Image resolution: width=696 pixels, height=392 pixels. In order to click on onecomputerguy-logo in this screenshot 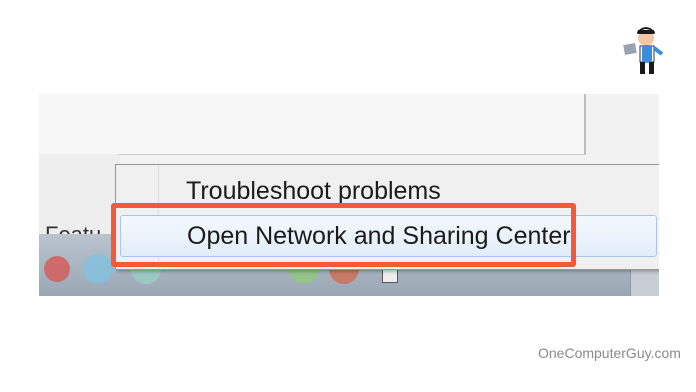, I will do `click(644, 52)`.